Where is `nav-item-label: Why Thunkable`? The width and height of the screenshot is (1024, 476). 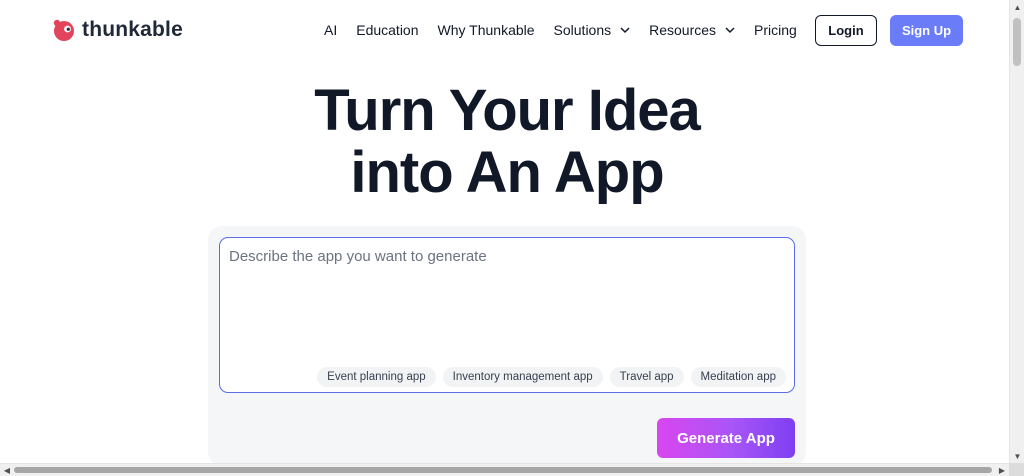
nav-item-label: Why Thunkable is located at coordinates (486, 30).